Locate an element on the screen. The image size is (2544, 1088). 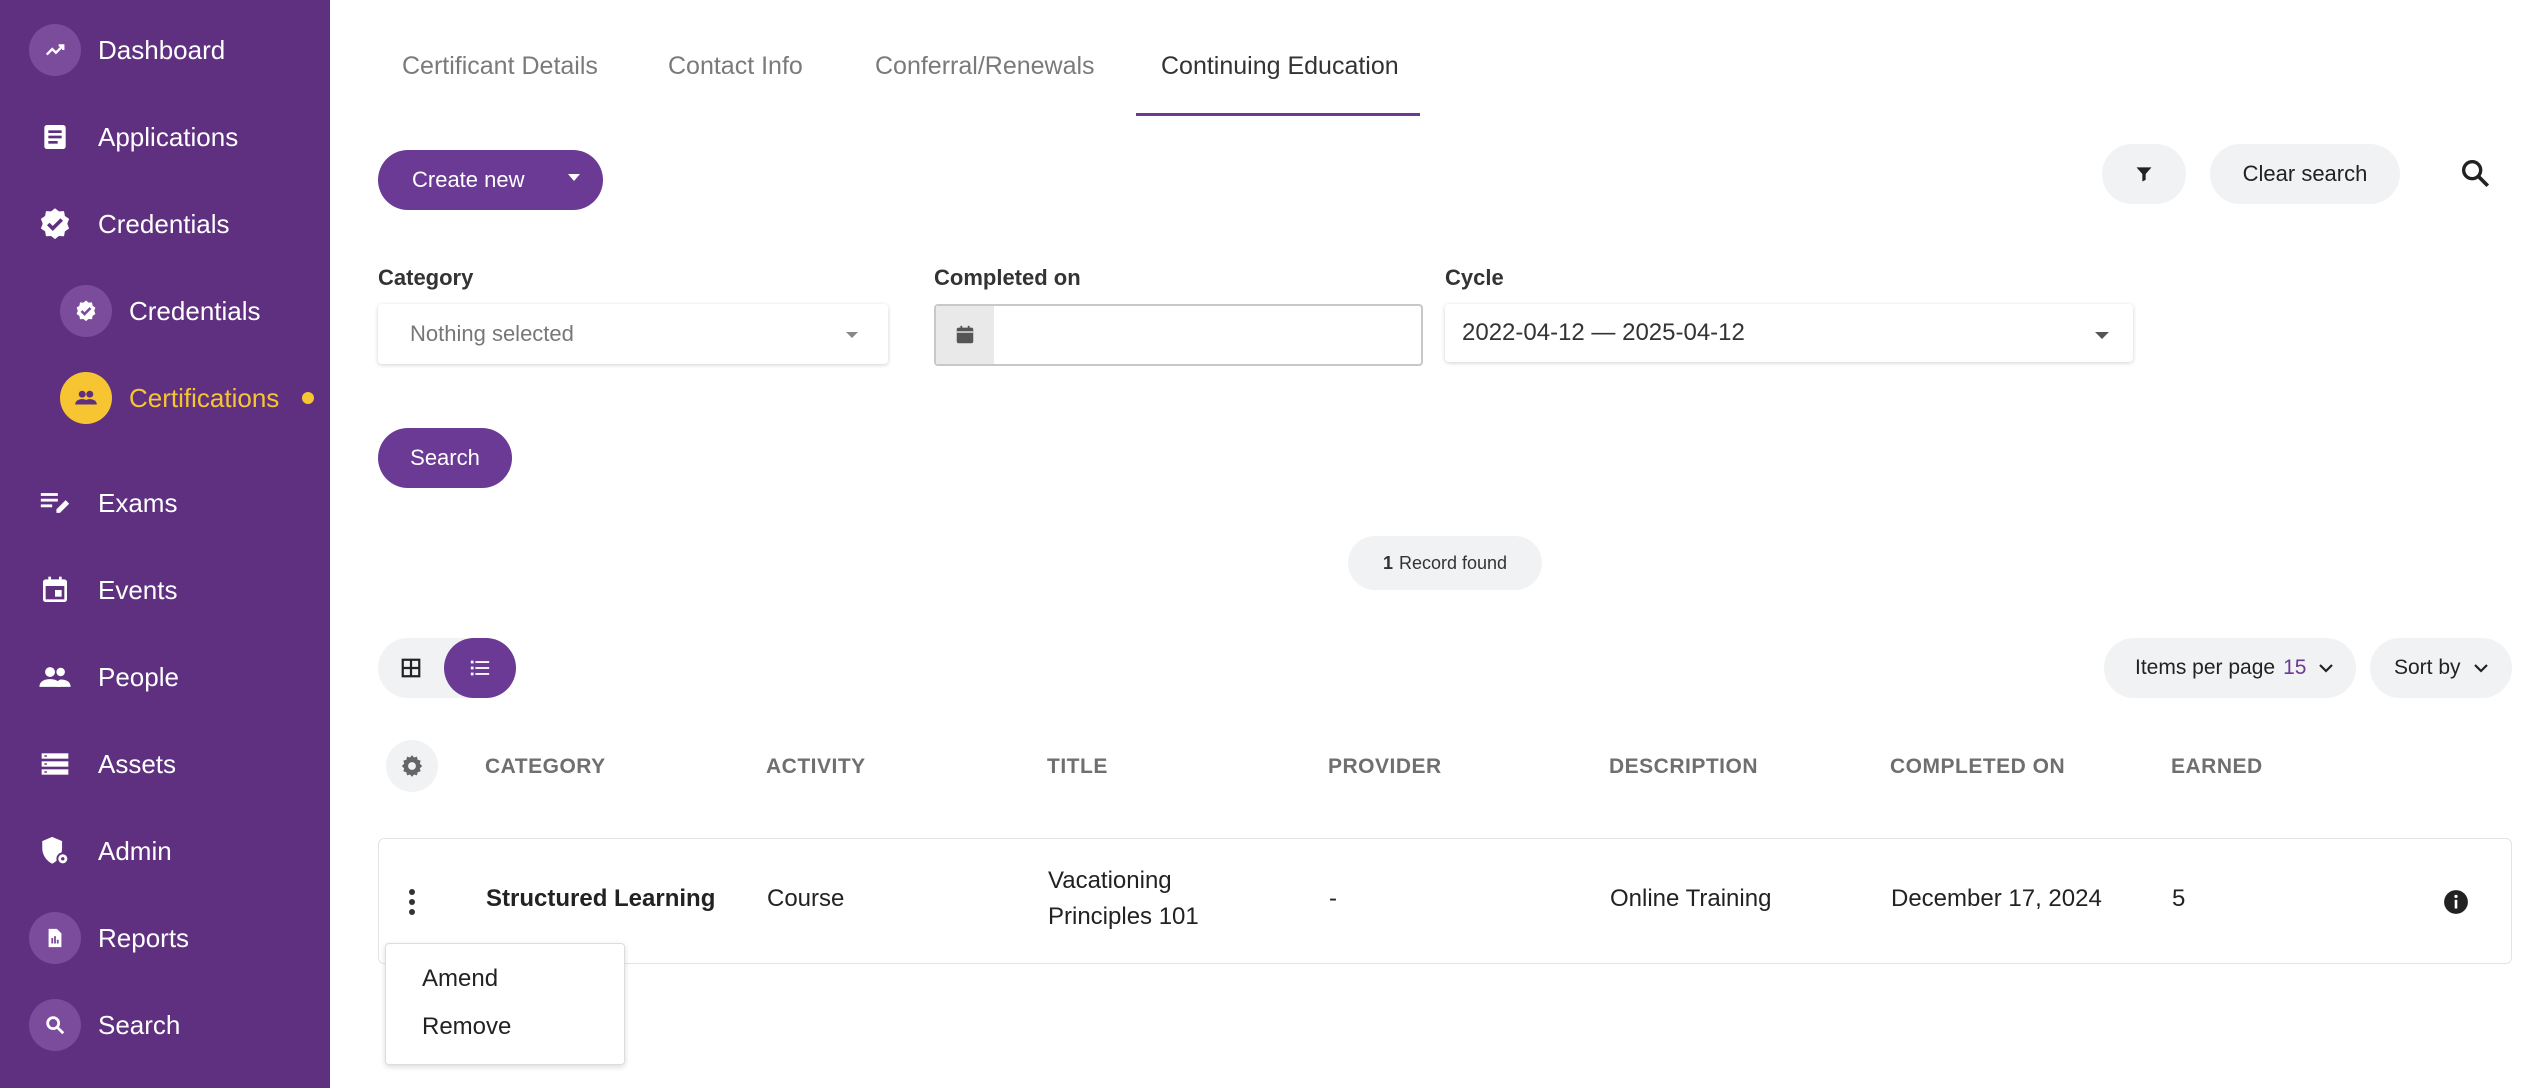
search-button: Search is located at coordinates (445, 458).